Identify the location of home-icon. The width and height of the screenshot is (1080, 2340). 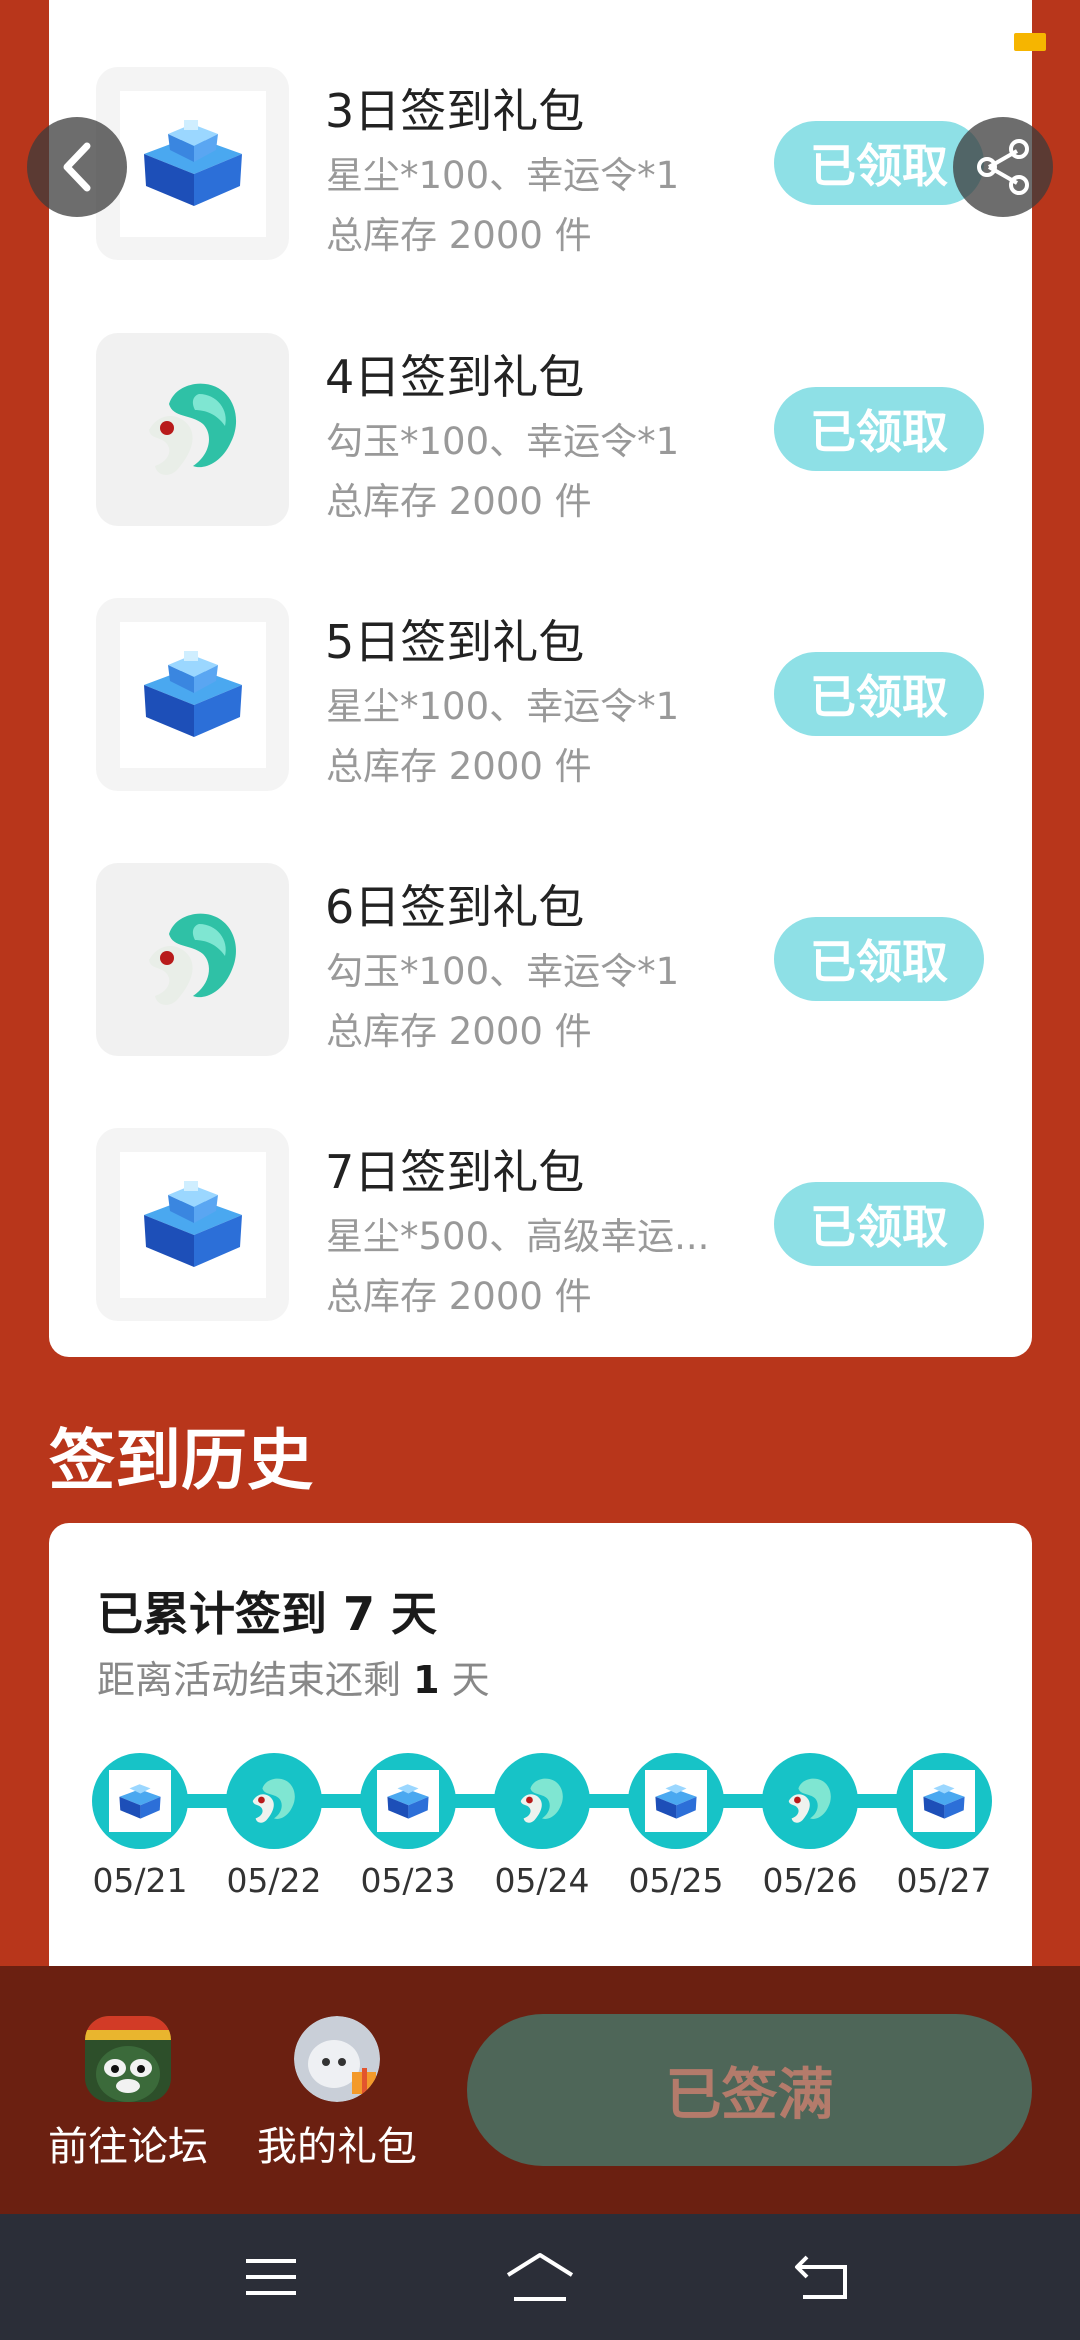
(540, 2277).